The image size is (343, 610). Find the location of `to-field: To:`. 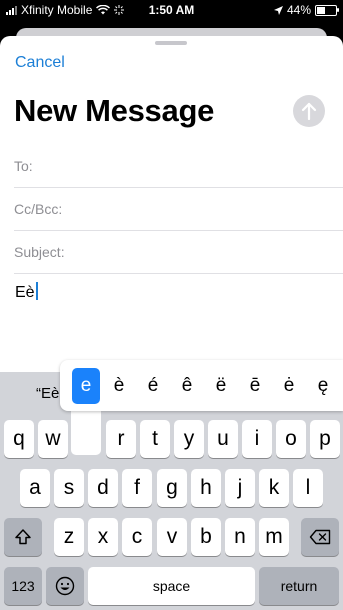

to-field: To: is located at coordinates (178, 166).